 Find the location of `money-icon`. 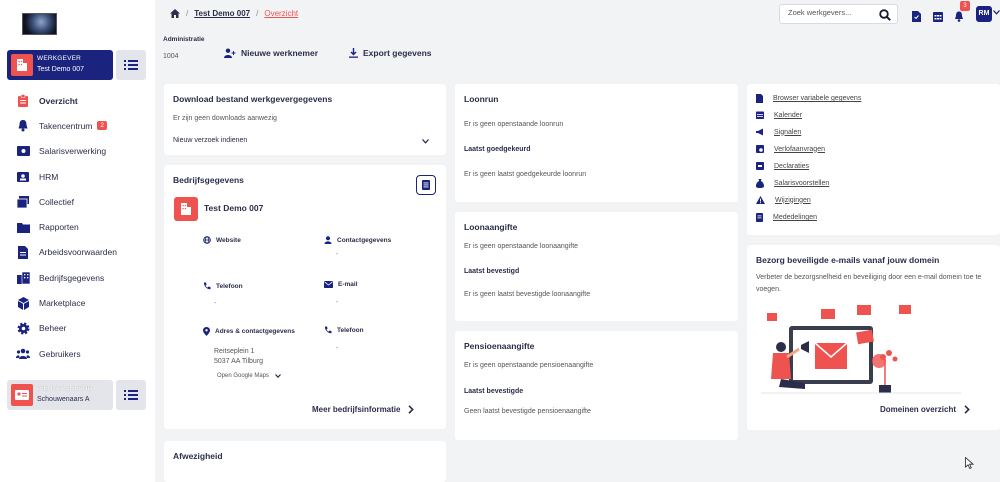

money-icon is located at coordinates (23, 151).